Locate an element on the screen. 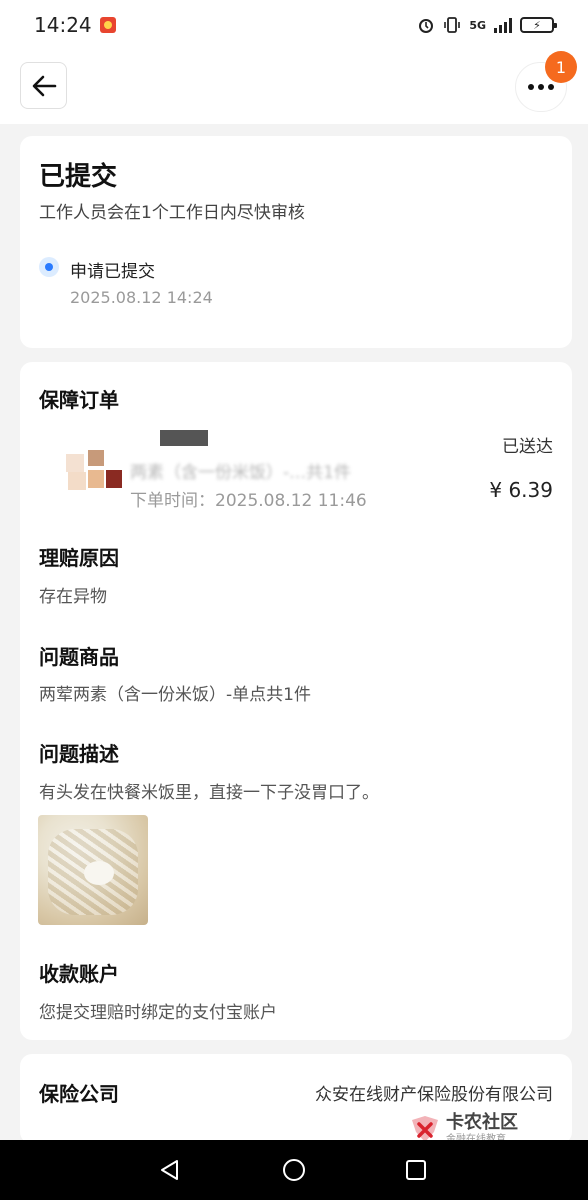 This screenshot has width=588, height=1200. claim-reason-value: 存在异物 is located at coordinates (73, 597).